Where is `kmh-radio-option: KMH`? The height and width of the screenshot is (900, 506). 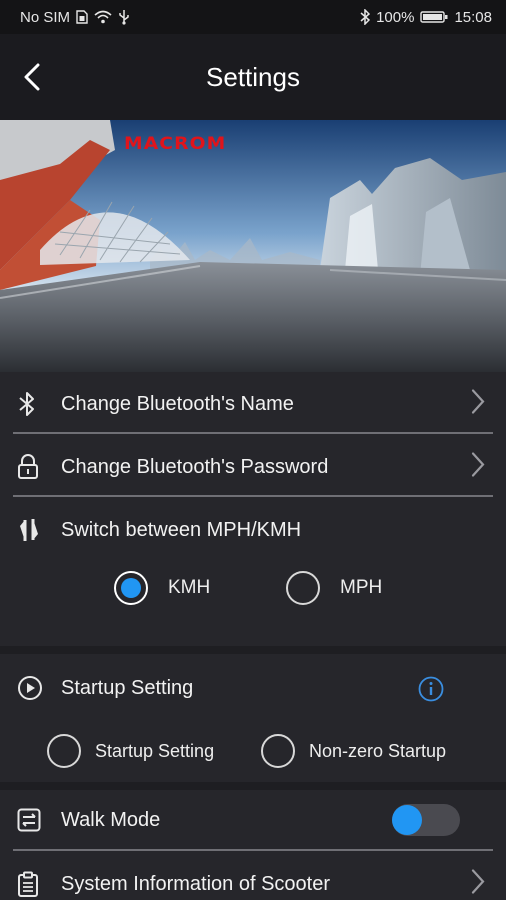 kmh-radio-option: KMH is located at coordinates (162, 588).